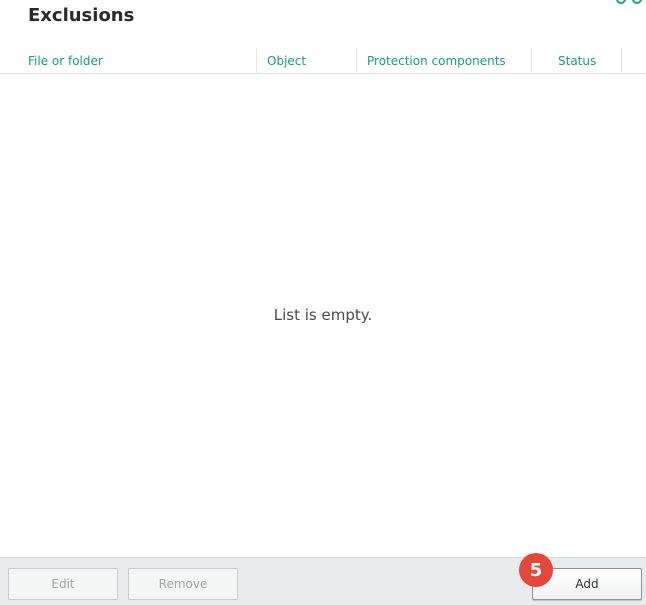 The width and height of the screenshot is (646, 605). I want to click on help-icon, so click(621, 2).